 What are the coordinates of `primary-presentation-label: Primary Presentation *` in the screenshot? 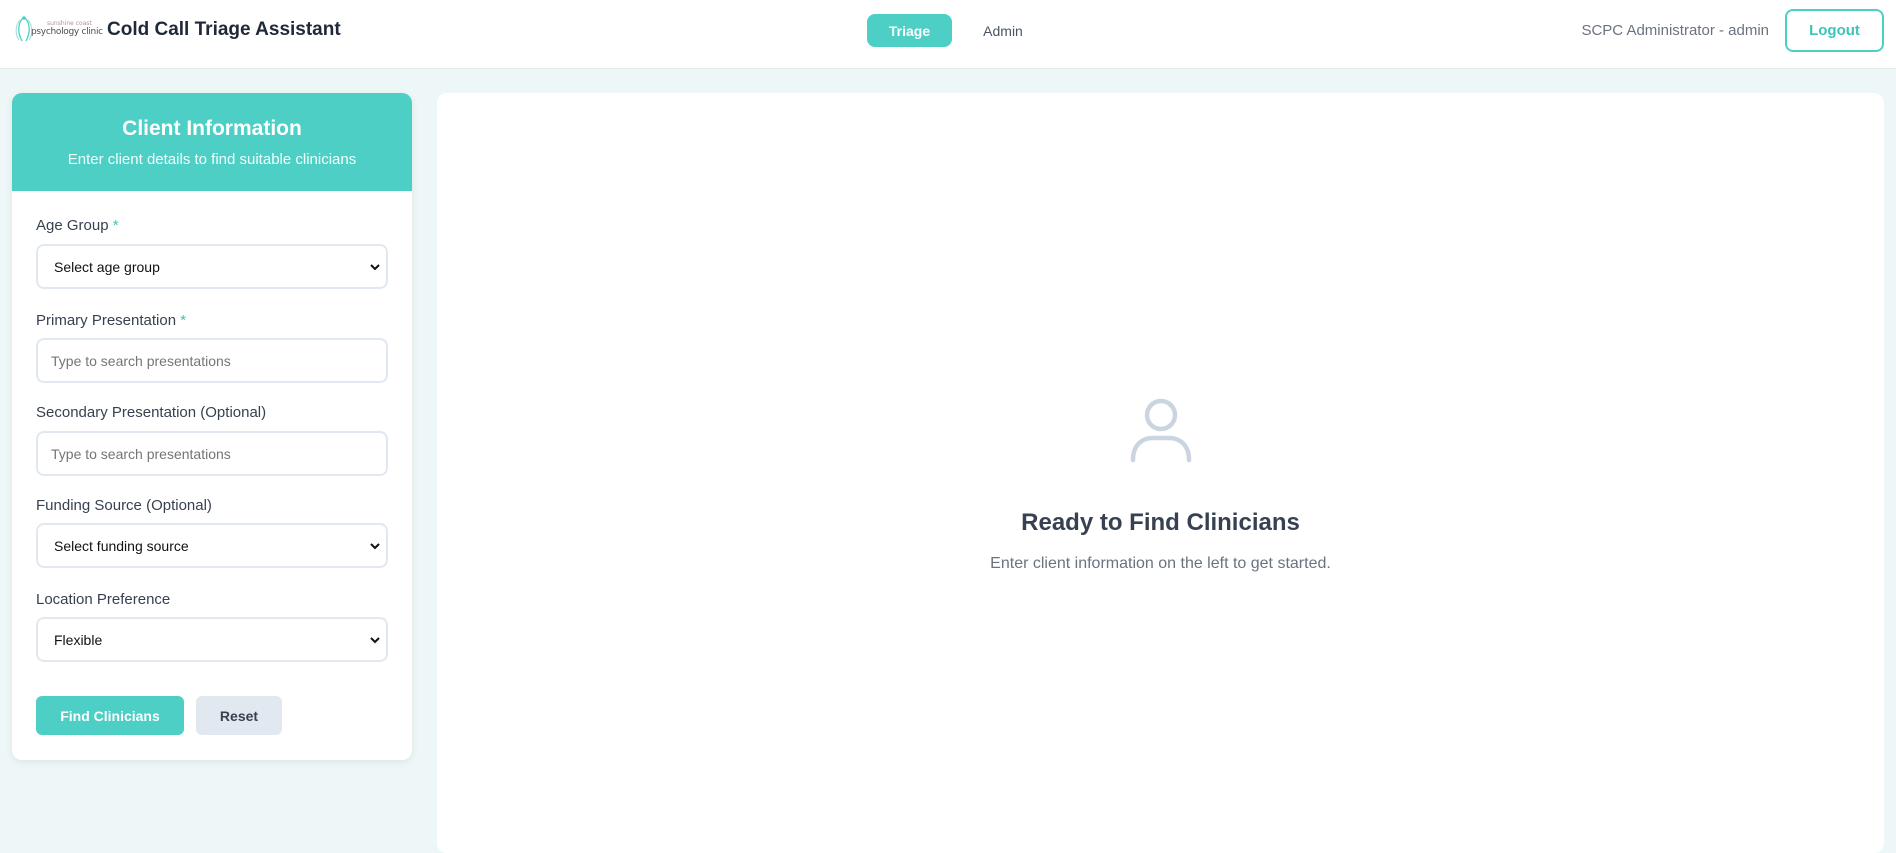 It's located at (111, 320).